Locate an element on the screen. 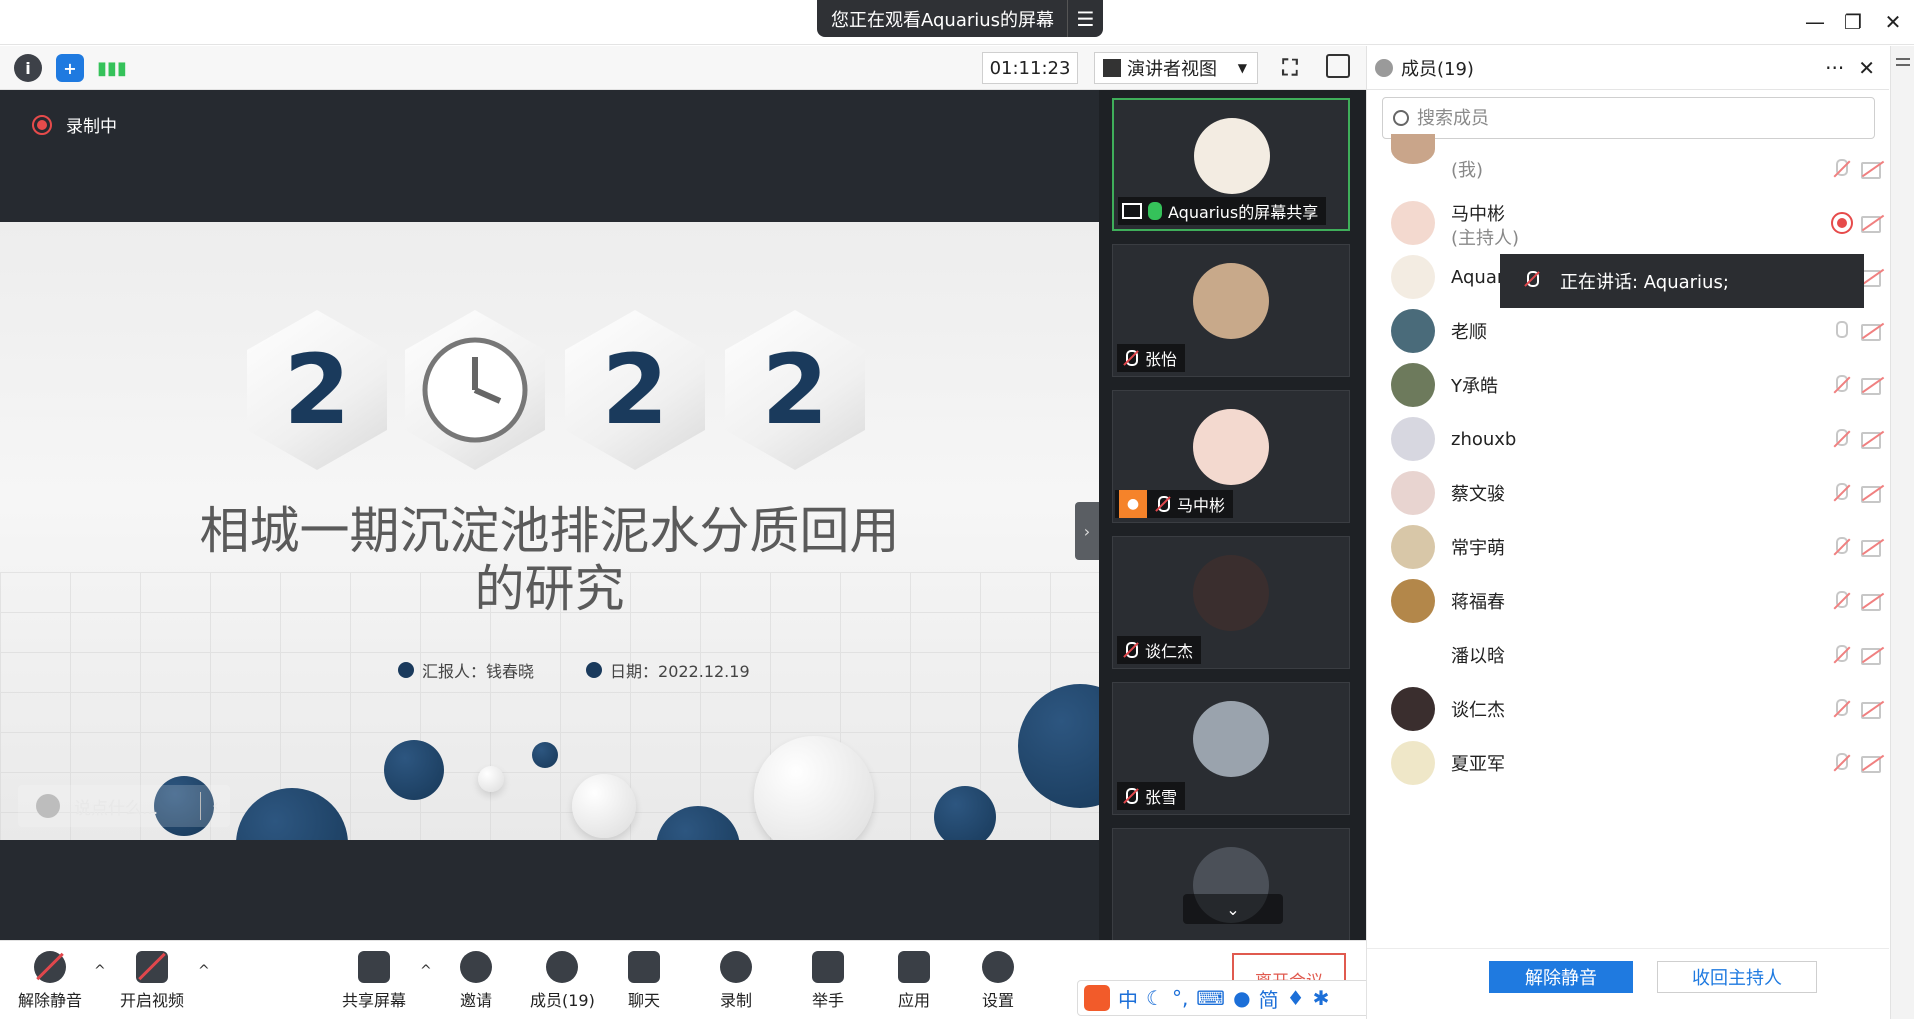 This screenshot has height=1019, width=1914. member-row: 谈仁杰 is located at coordinates (1628, 709).